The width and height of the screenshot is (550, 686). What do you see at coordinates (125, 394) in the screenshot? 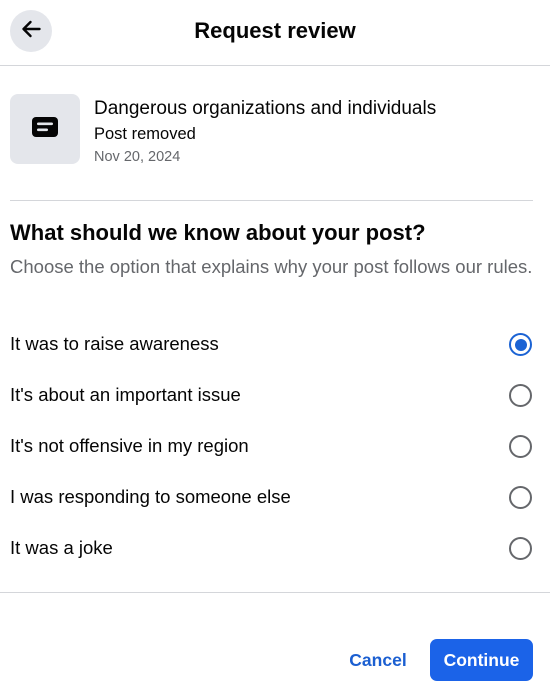
I see `option-label: It's about an important issue` at bounding box center [125, 394].